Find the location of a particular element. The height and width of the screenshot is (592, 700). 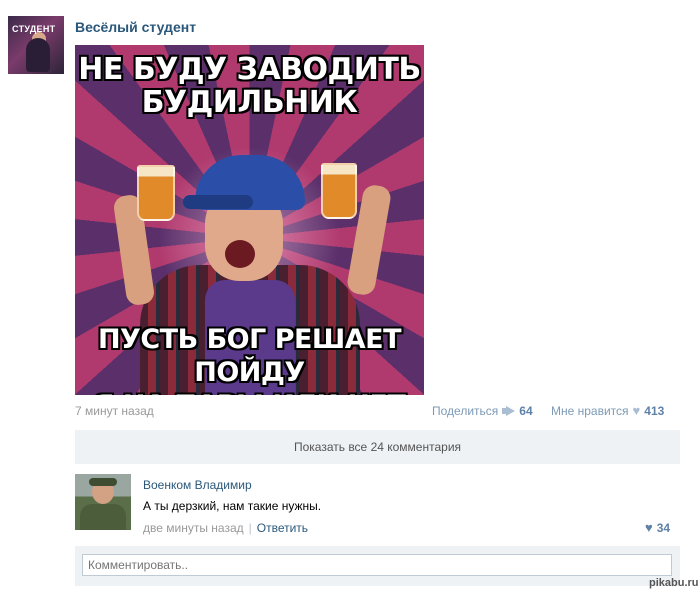

comment-input is located at coordinates (377, 565).